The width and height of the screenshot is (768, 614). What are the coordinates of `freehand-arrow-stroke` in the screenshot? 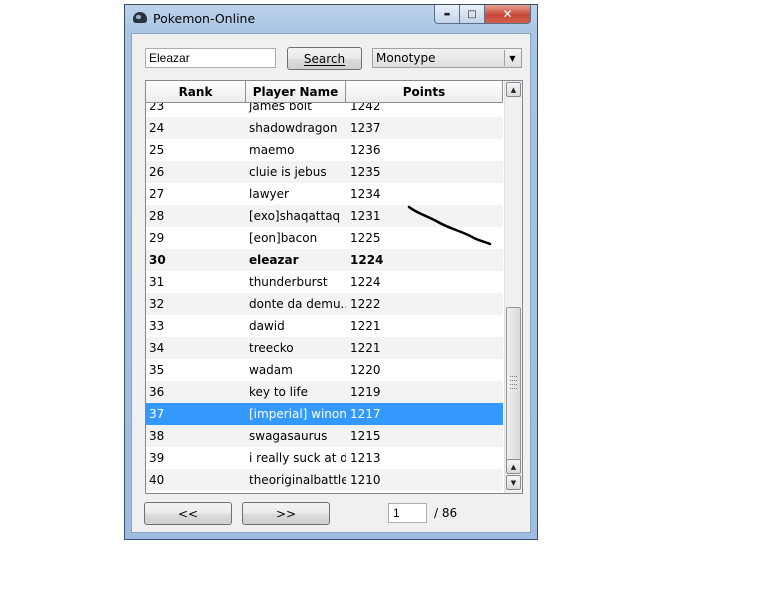 It's located at (449, 225).